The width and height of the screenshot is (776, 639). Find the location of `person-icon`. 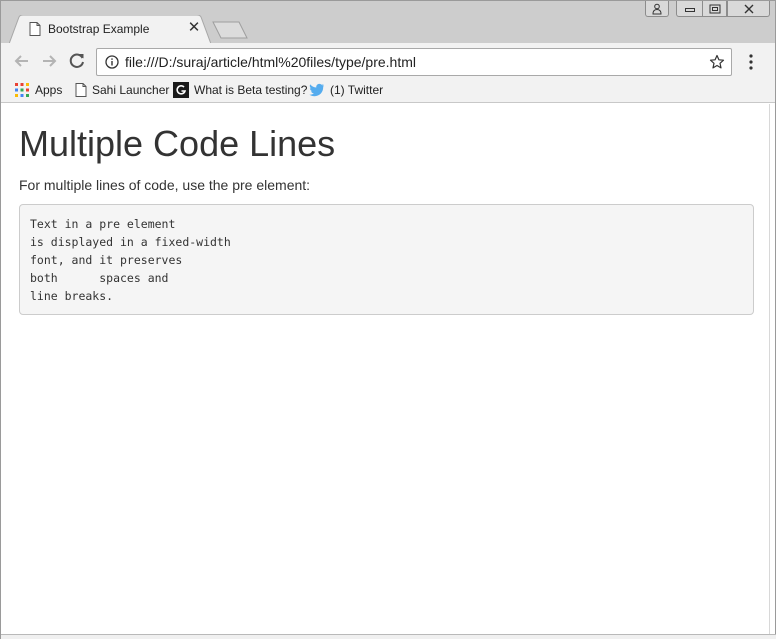

person-icon is located at coordinates (657, 8).